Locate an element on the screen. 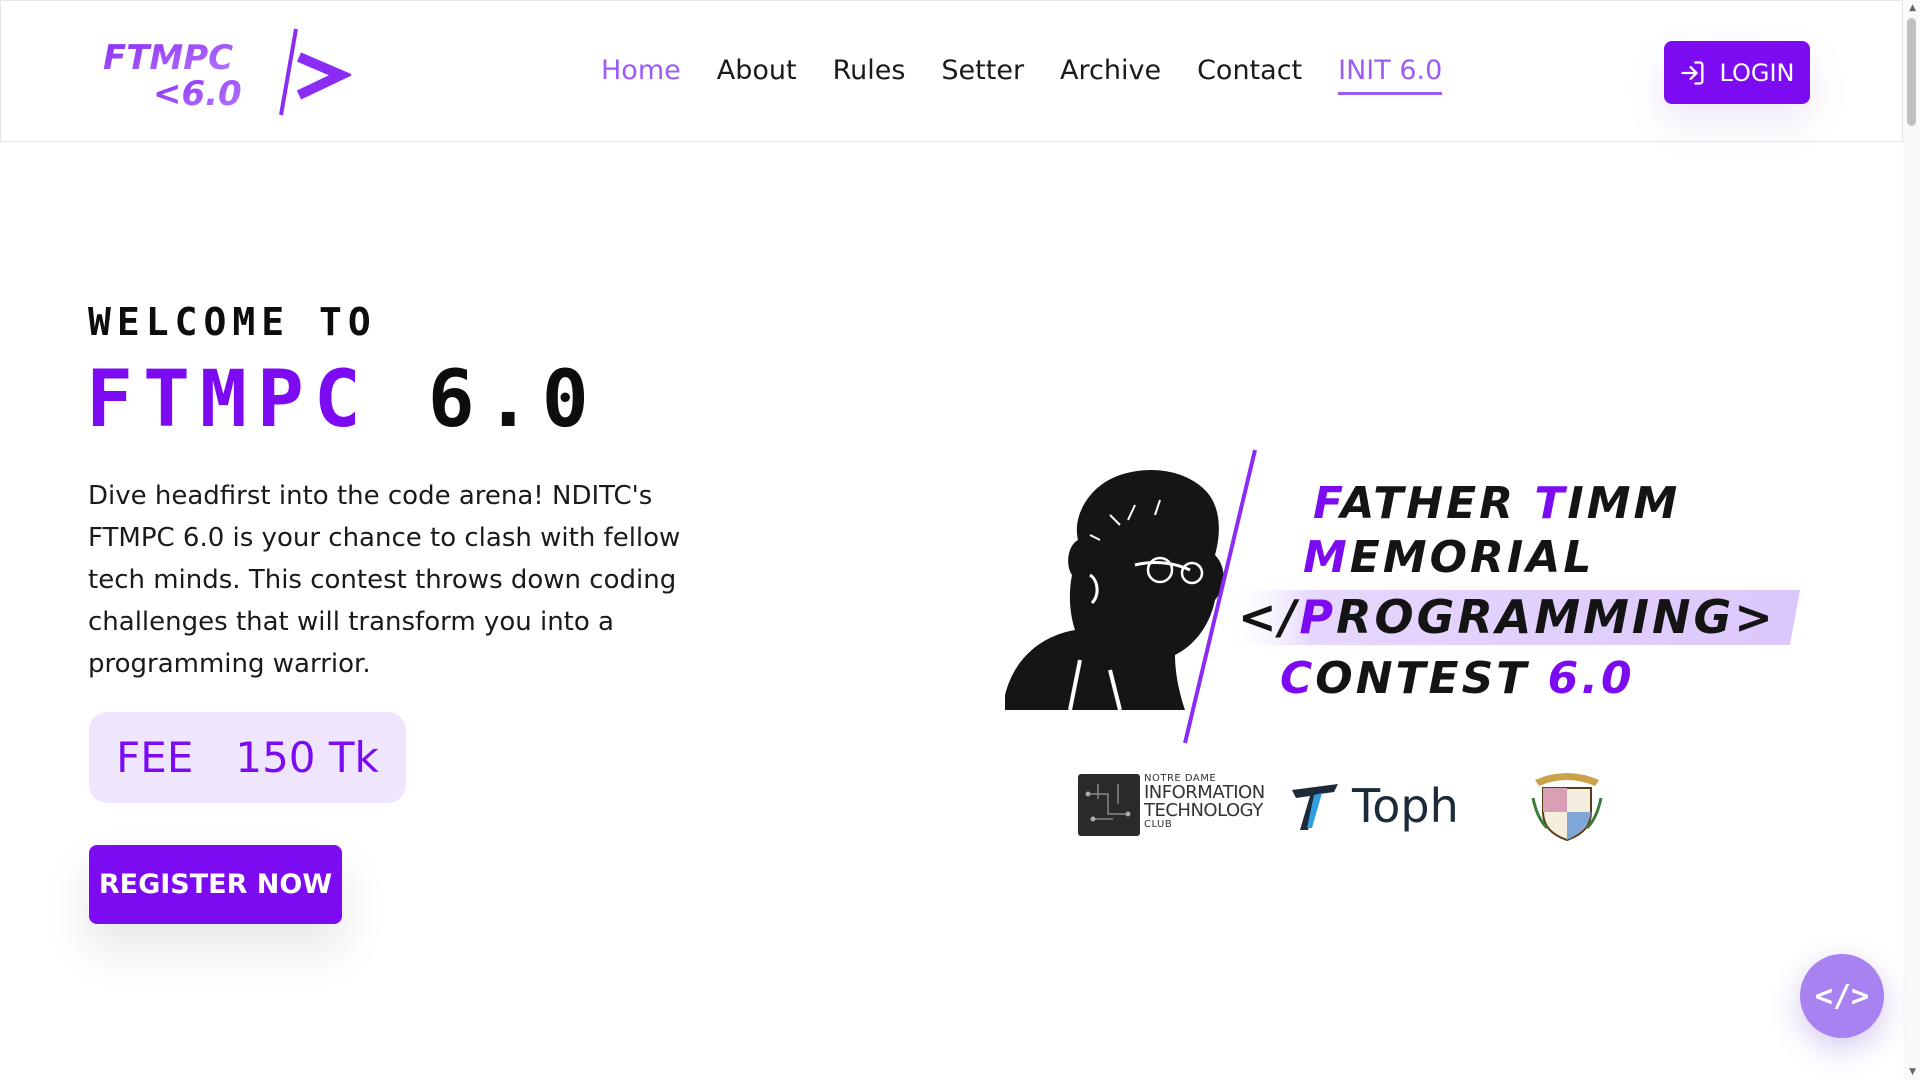  fee-label: FEE is located at coordinates (155, 757).